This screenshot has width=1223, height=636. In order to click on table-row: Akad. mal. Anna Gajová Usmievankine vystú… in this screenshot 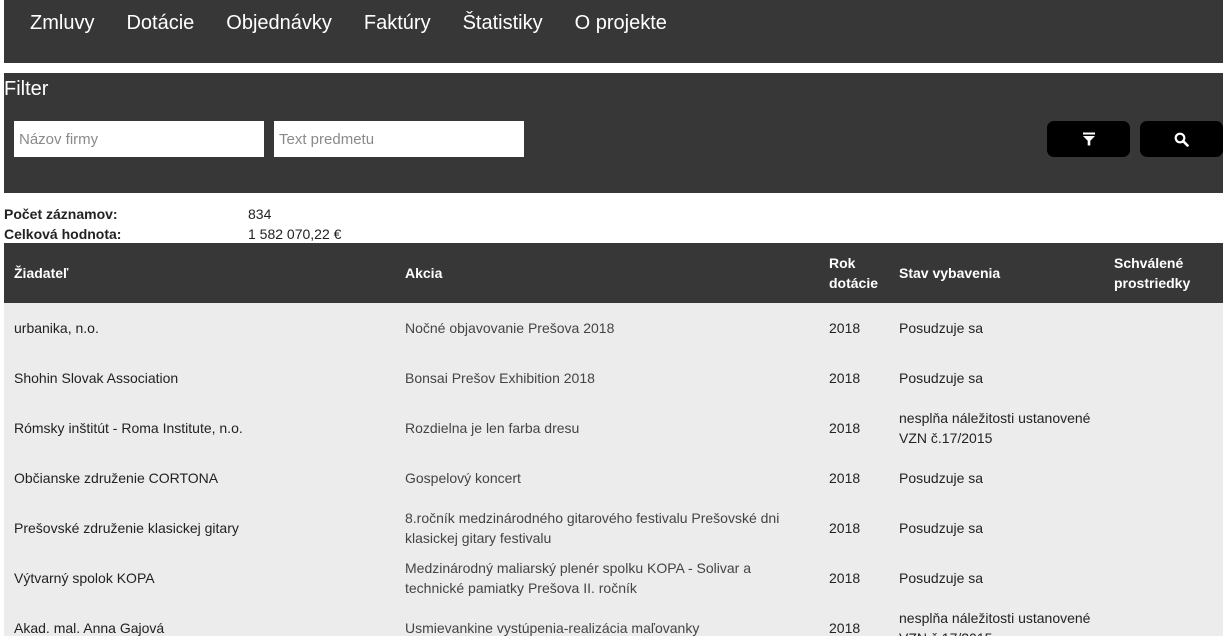, I will do `click(613, 619)`.